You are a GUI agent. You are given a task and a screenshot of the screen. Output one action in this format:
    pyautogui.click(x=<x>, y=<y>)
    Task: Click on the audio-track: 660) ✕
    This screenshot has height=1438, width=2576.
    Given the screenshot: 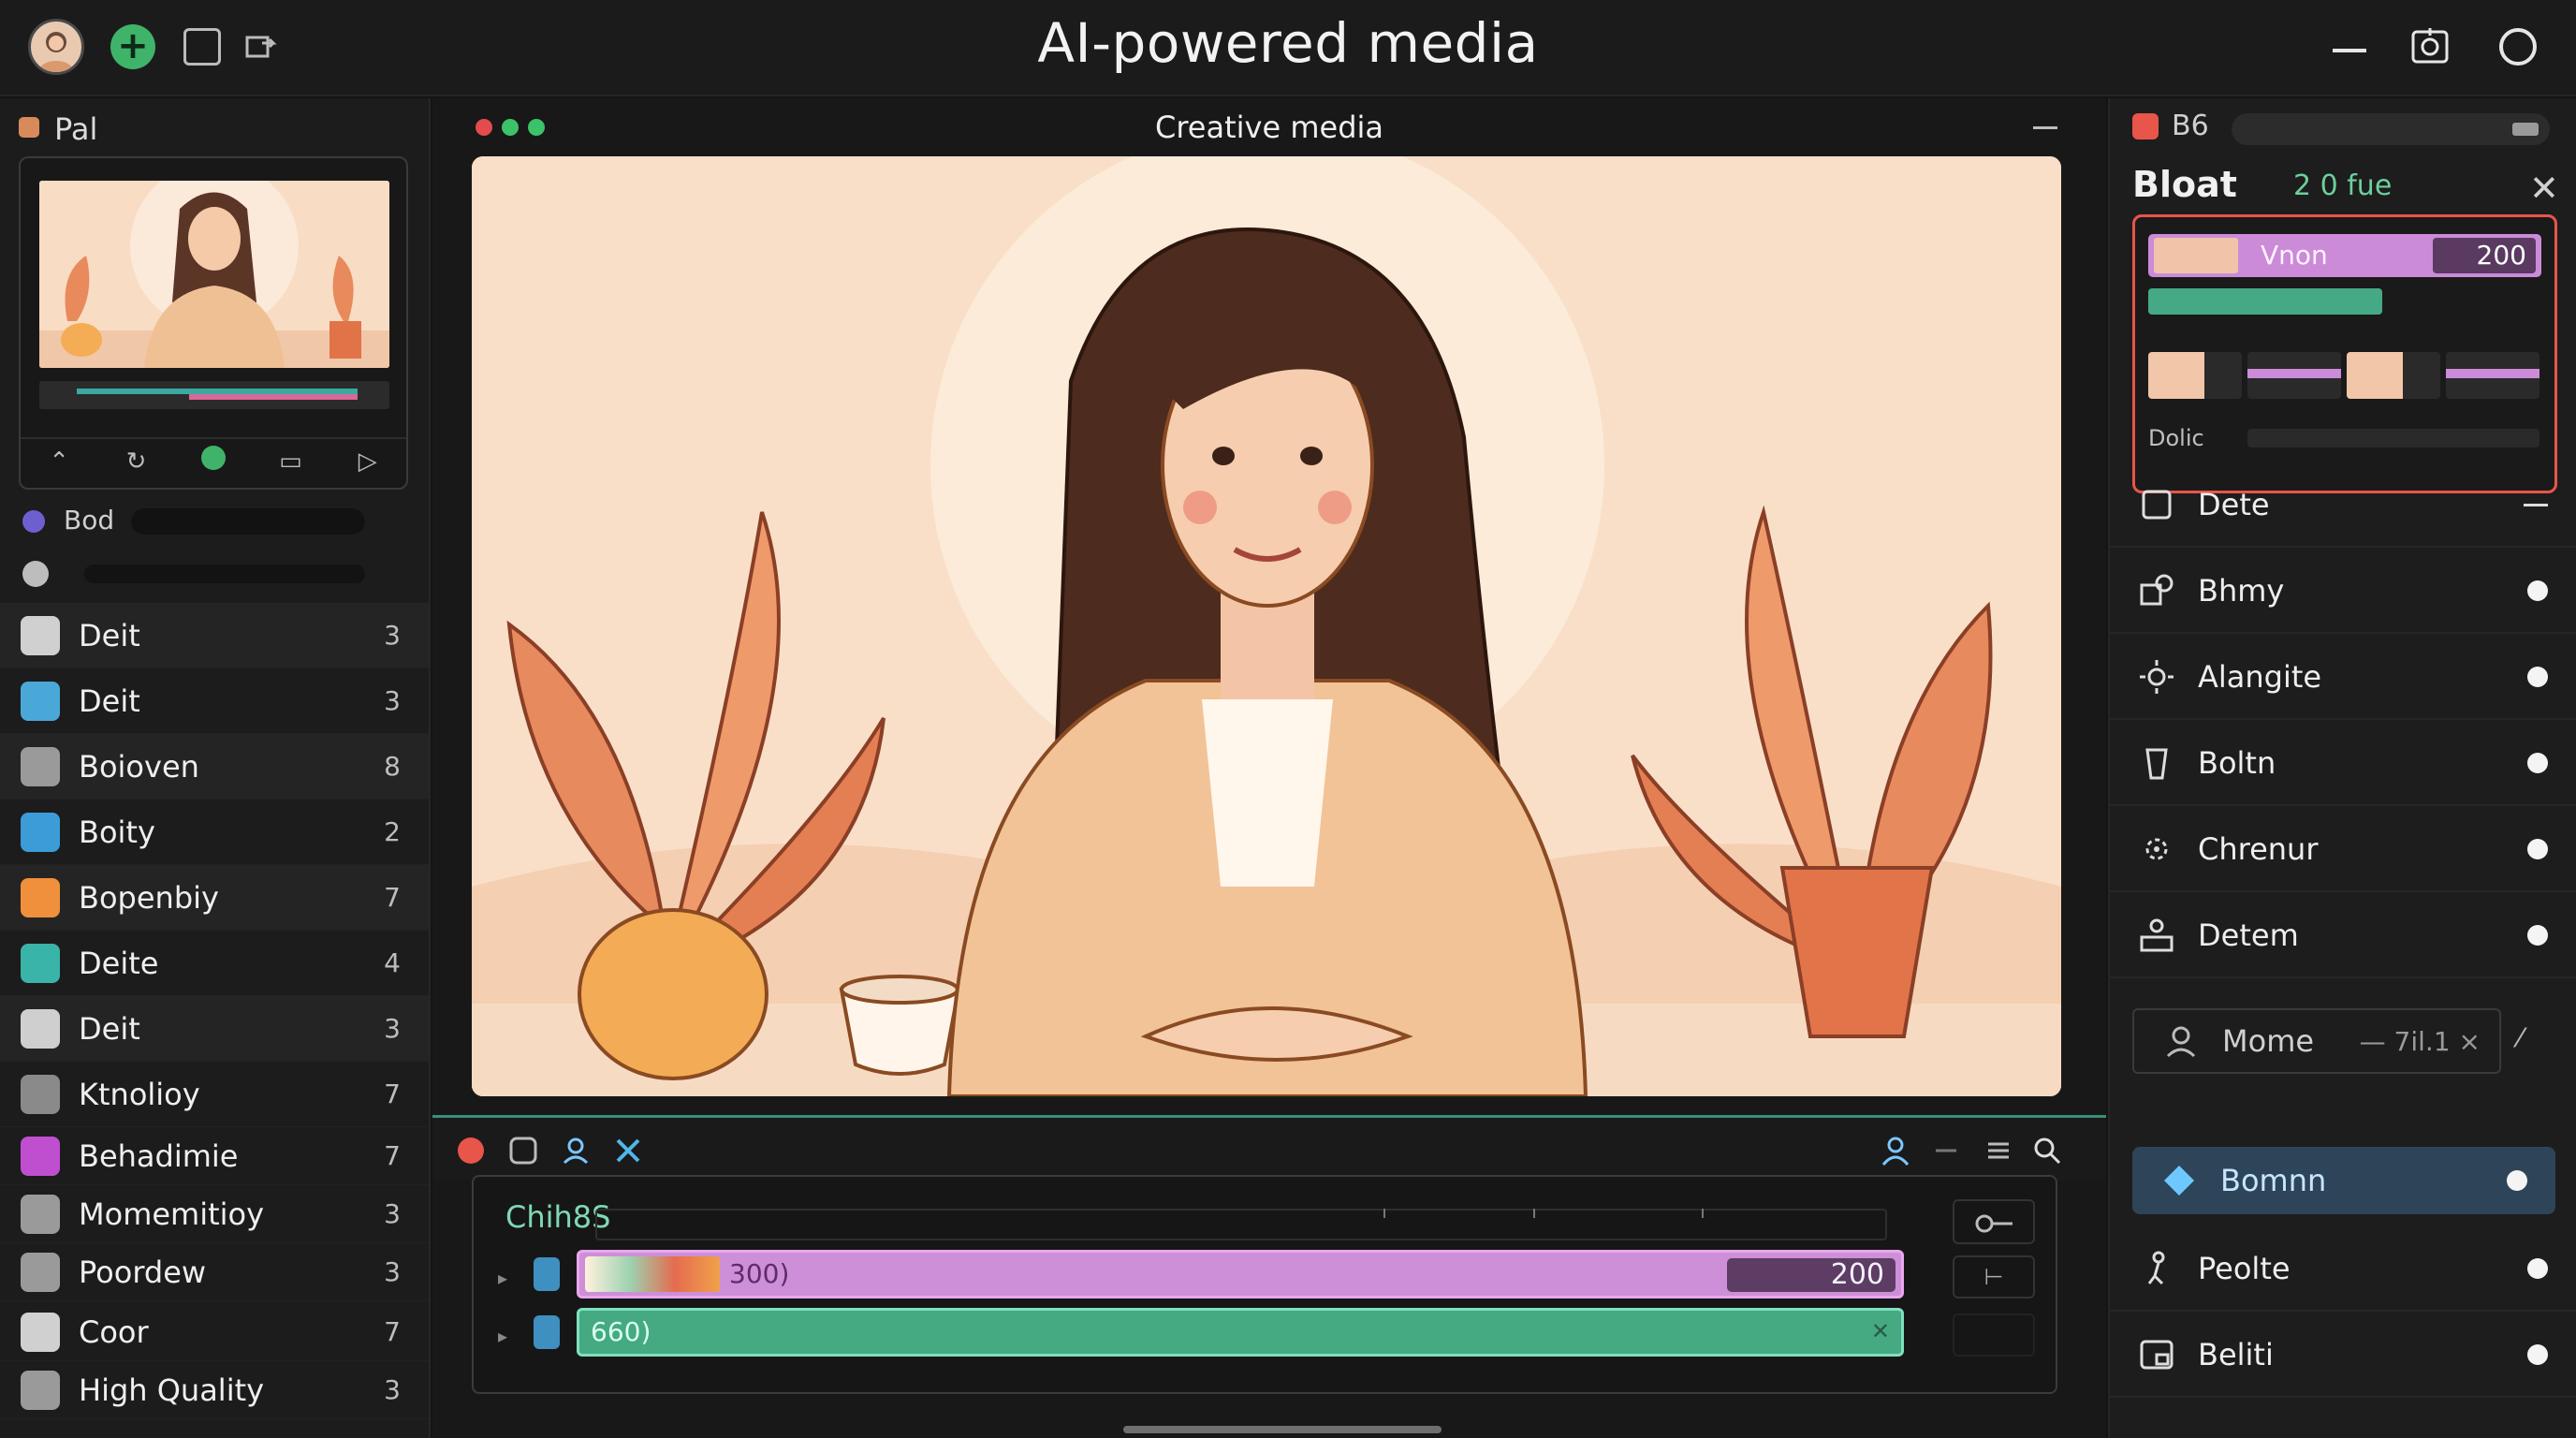 What is the action you would take?
    pyautogui.click(x=1240, y=1332)
    